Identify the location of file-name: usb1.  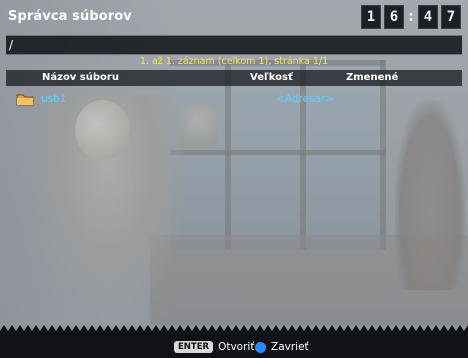
(54, 99).